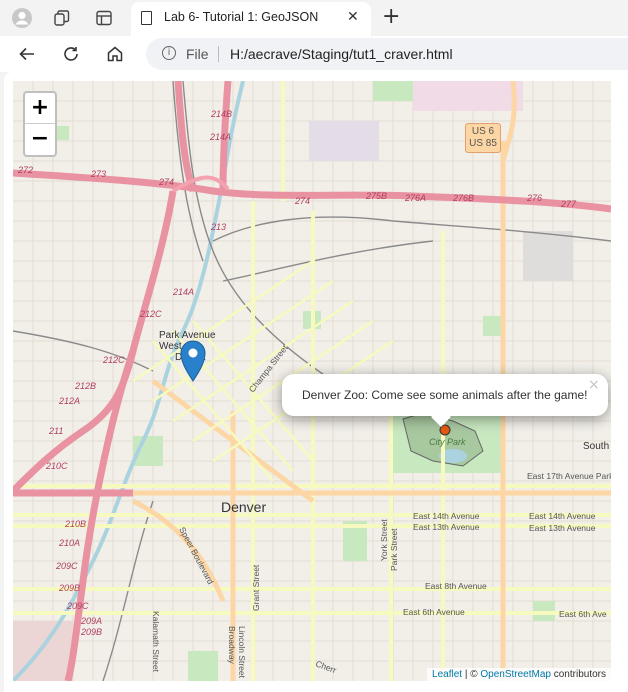 This screenshot has height=692, width=628. I want to click on leaflet-link: Leaflet, so click(447, 674).